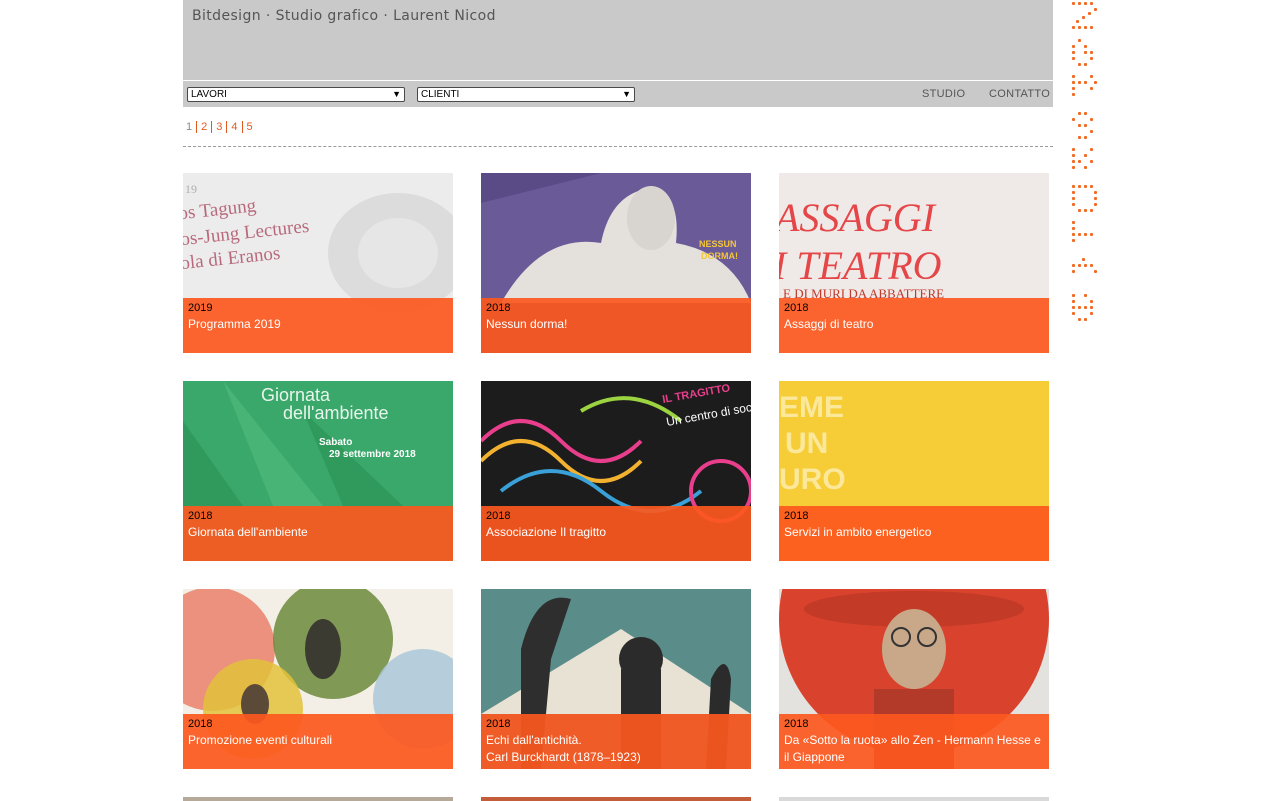  What do you see at coordinates (858, 532) in the screenshot?
I see `project-title: Servizi in ambito energetico` at bounding box center [858, 532].